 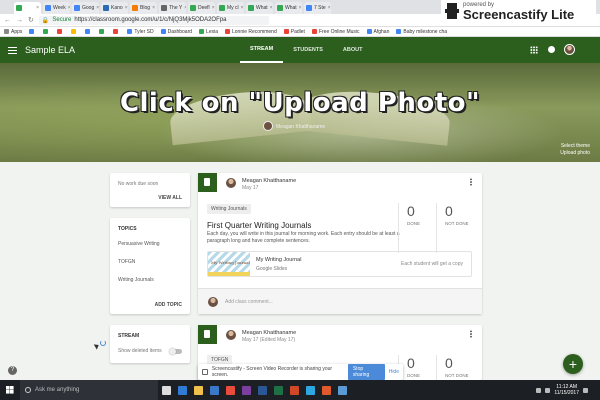 What do you see at coordinates (534, 50) in the screenshot?
I see `apps-grid-icon` at bounding box center [534, 50].